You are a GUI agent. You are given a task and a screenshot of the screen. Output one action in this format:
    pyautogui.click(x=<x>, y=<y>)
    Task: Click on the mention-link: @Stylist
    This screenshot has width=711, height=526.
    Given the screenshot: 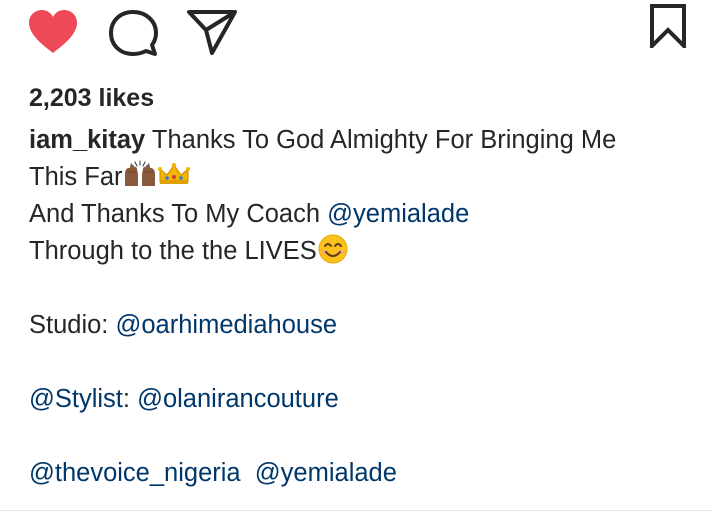 What is the action you would take?
    pyautogui.click(x=76, y=399)
    